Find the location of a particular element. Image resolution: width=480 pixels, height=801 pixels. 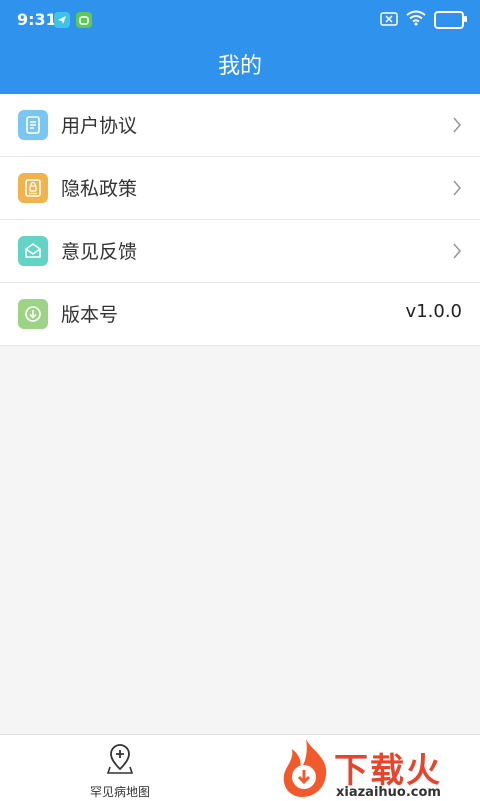

battery-level: 100 is located at coordinates (449, 20).